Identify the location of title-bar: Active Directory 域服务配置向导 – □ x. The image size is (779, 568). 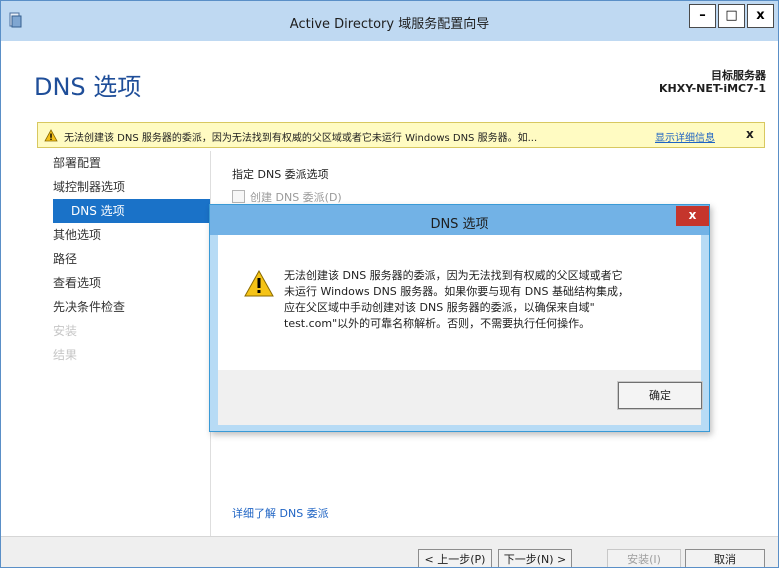
(389, 21).